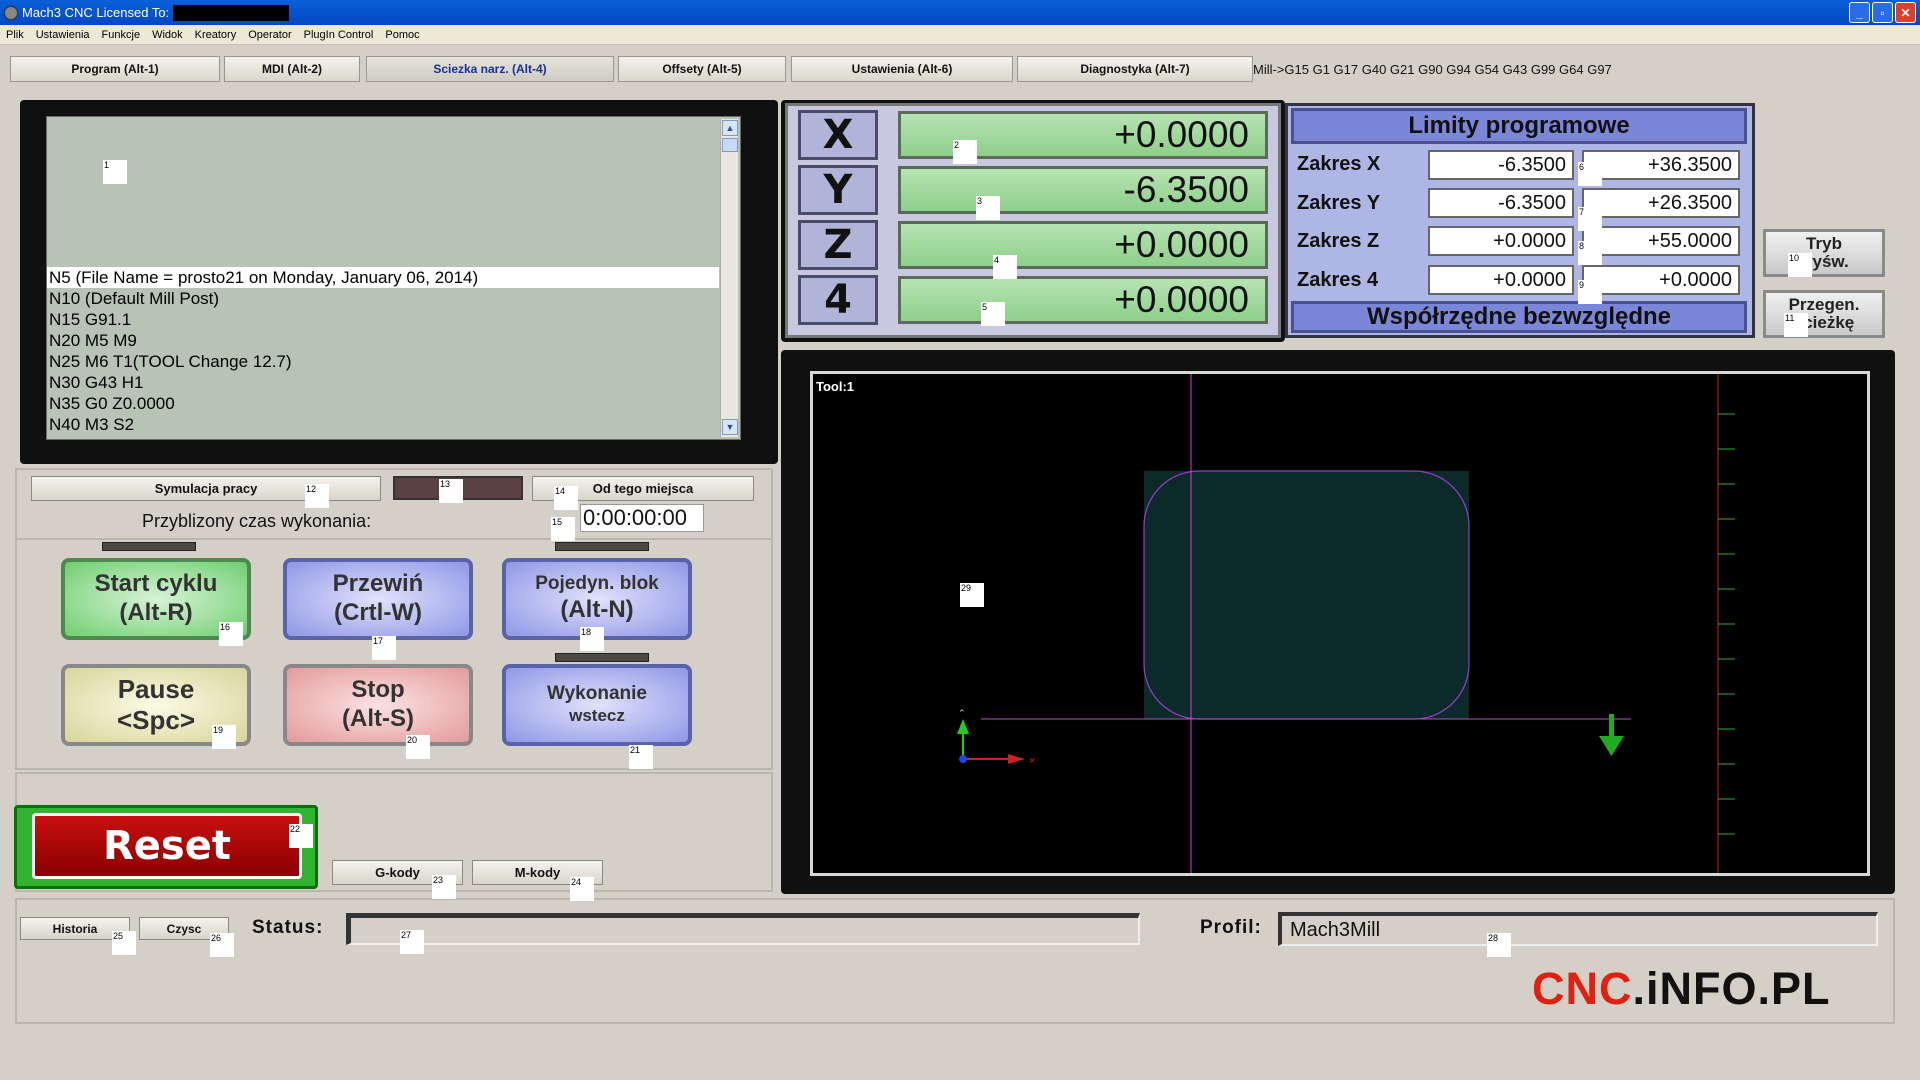  What do you see at coordinates (730, 145) in the screenshot?
I see `scroll-thumb` at bounding box center [730, 145].